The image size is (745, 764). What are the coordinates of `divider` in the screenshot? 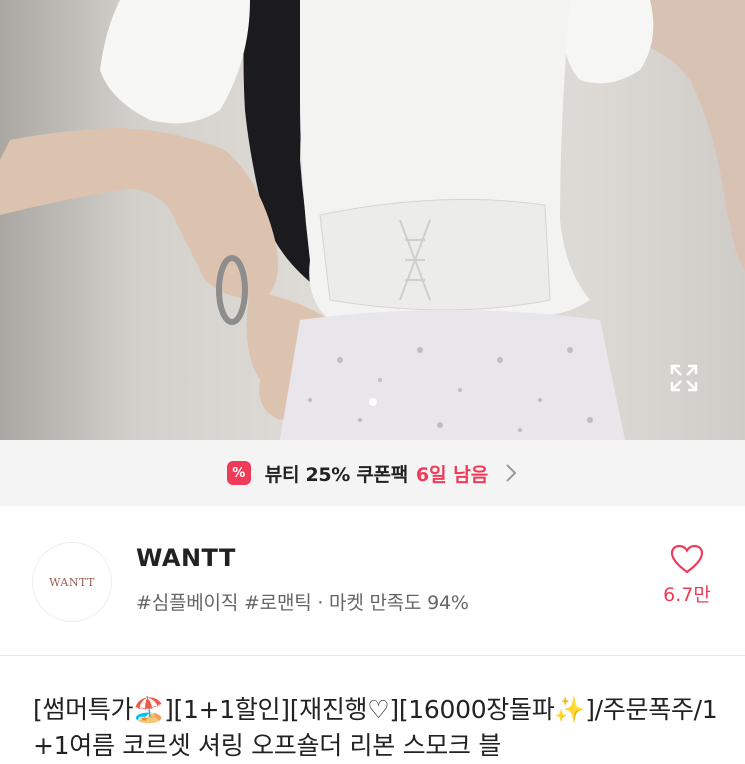 It's located at (372, 655).